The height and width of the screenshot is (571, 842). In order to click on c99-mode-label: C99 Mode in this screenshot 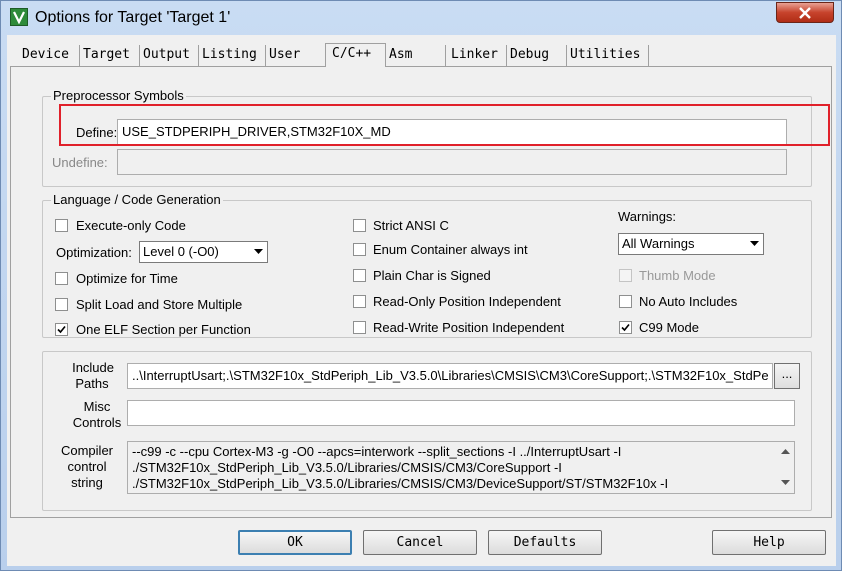, I will do `click(669, 327)`.